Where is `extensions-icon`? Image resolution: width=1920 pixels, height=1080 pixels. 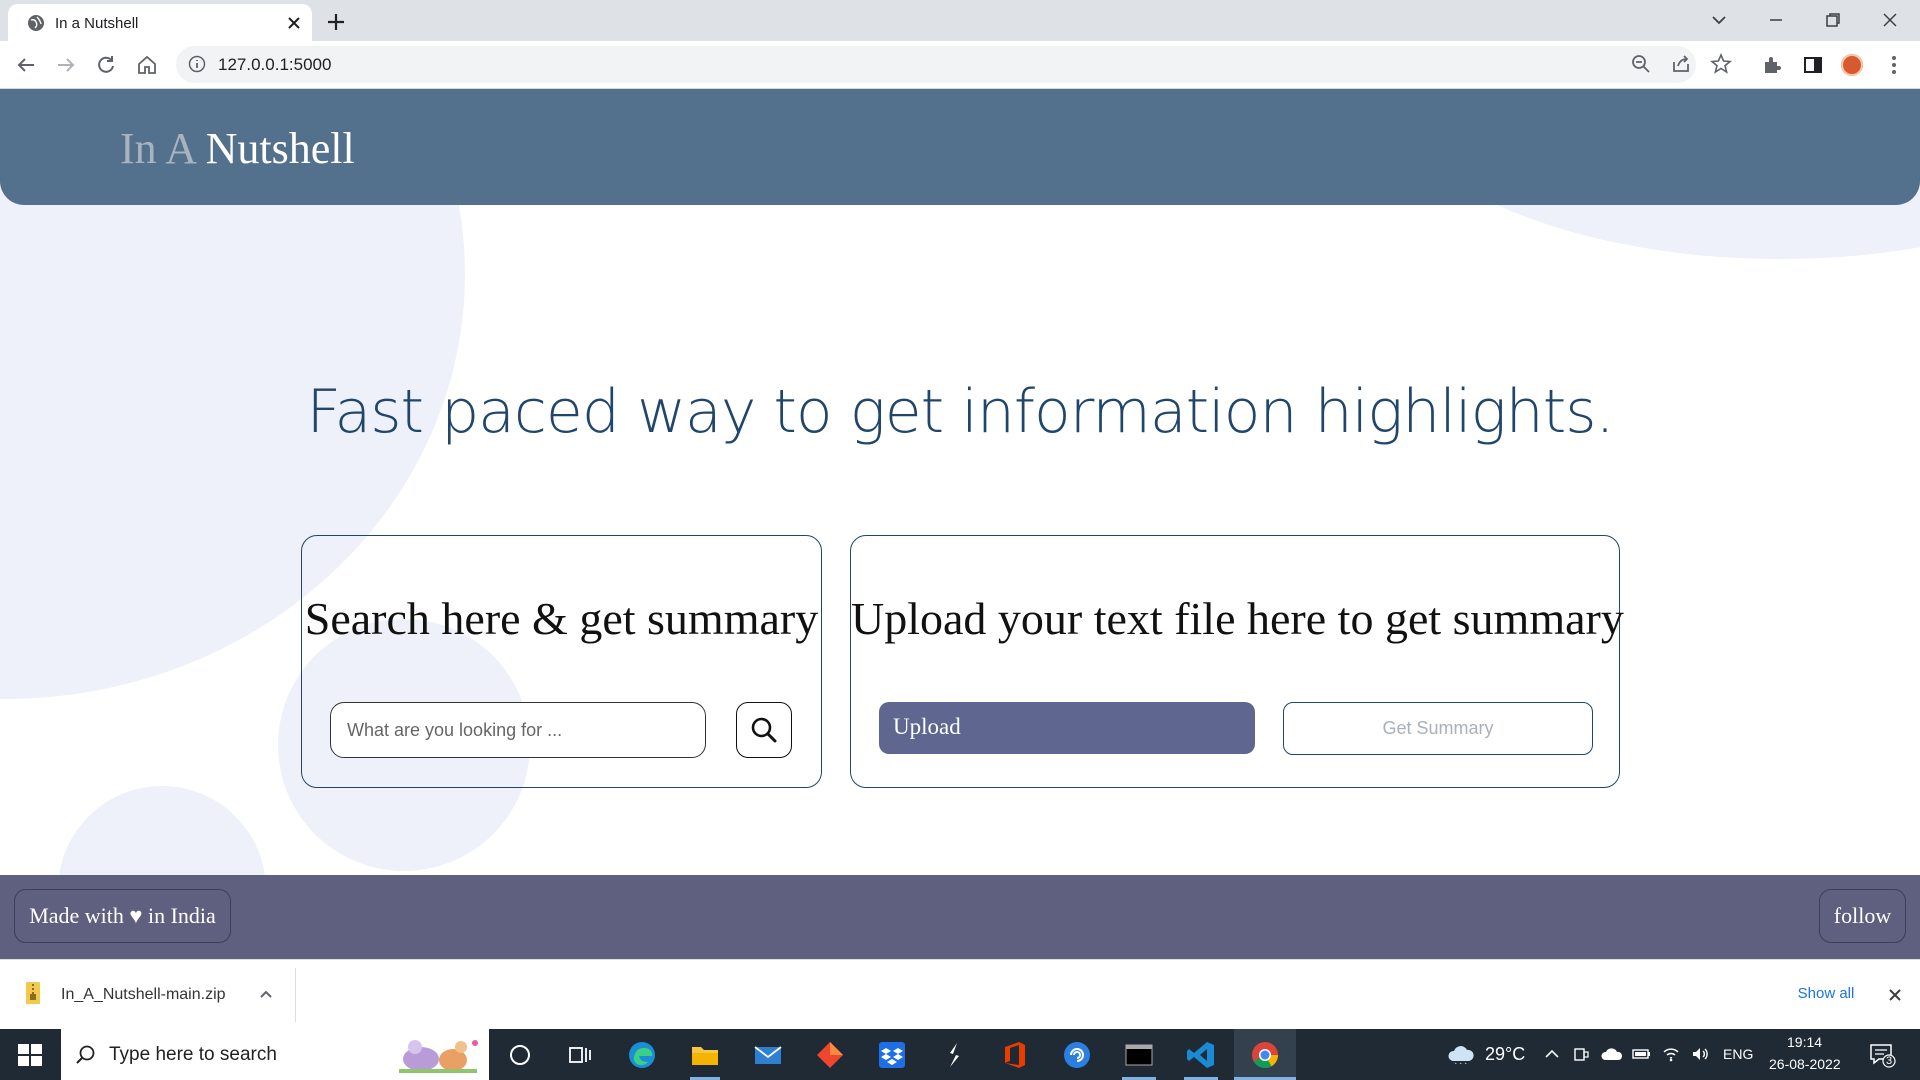
extensions-icon is located at coordinates (1772, 65).